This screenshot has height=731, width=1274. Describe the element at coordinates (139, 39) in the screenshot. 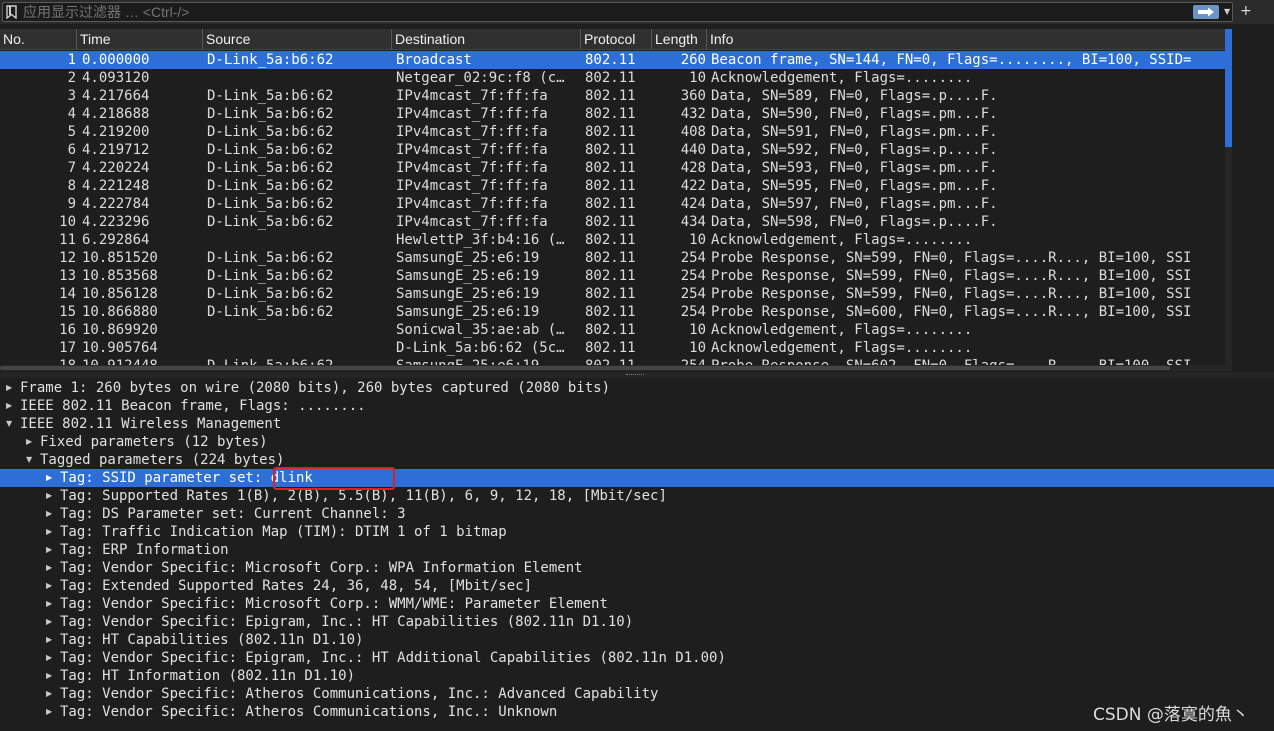

I see `column-header-time: Time` at that location.